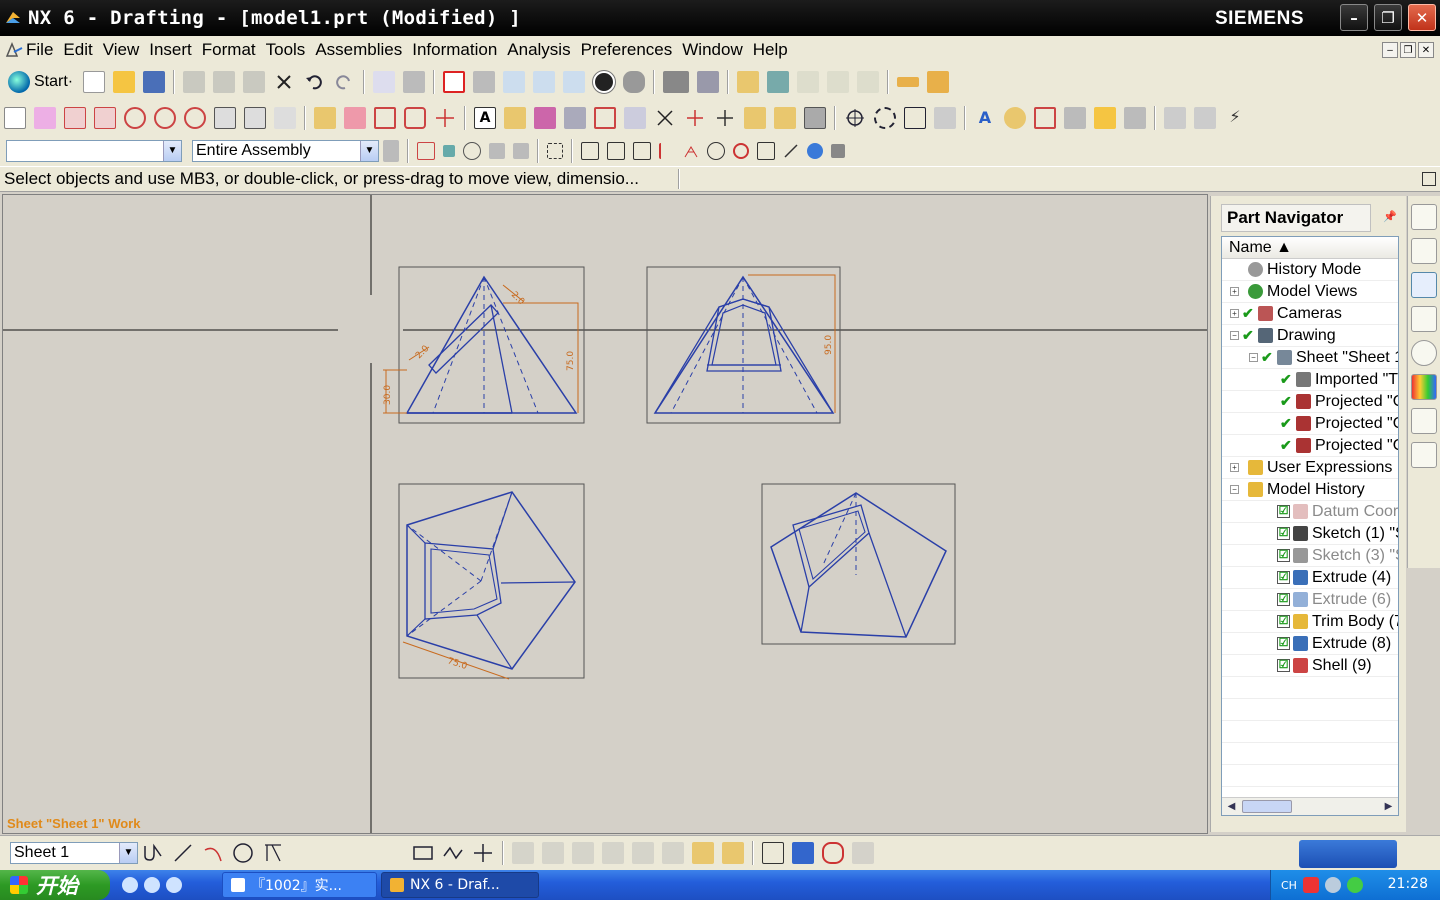 The image size is (1440, 900). I want to click on isometric-view, so click(858, 564).